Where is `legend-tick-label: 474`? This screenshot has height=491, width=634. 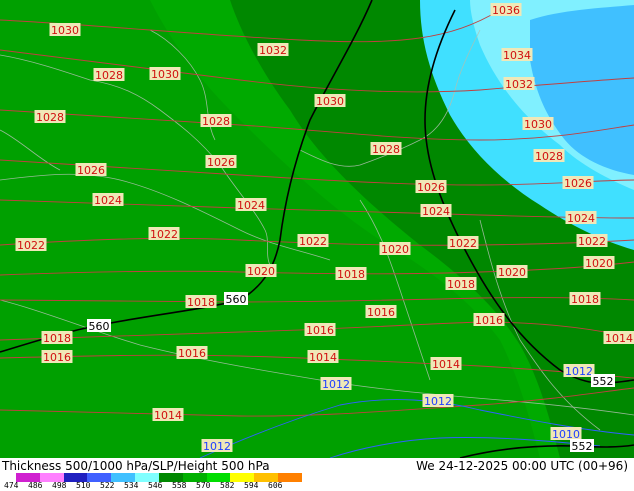
legend-tick-label: 474 is located at coordinates (11, 485).